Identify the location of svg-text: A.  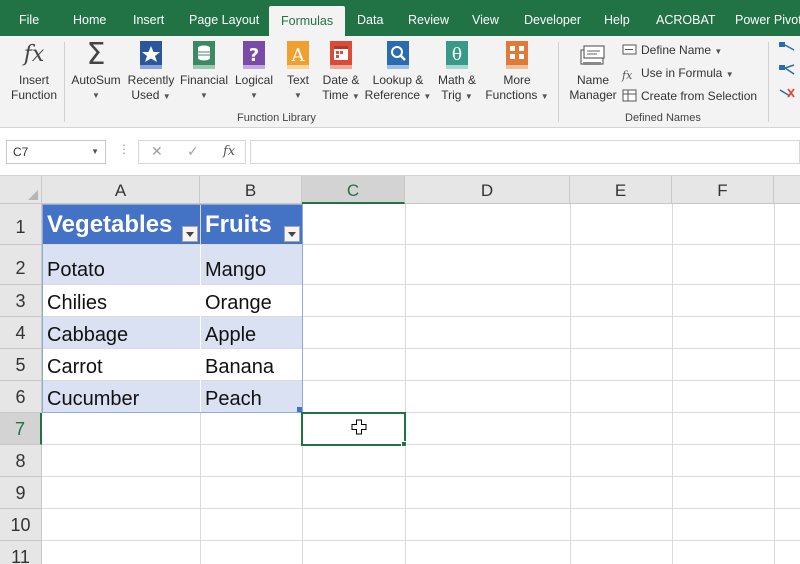
(298, 55).